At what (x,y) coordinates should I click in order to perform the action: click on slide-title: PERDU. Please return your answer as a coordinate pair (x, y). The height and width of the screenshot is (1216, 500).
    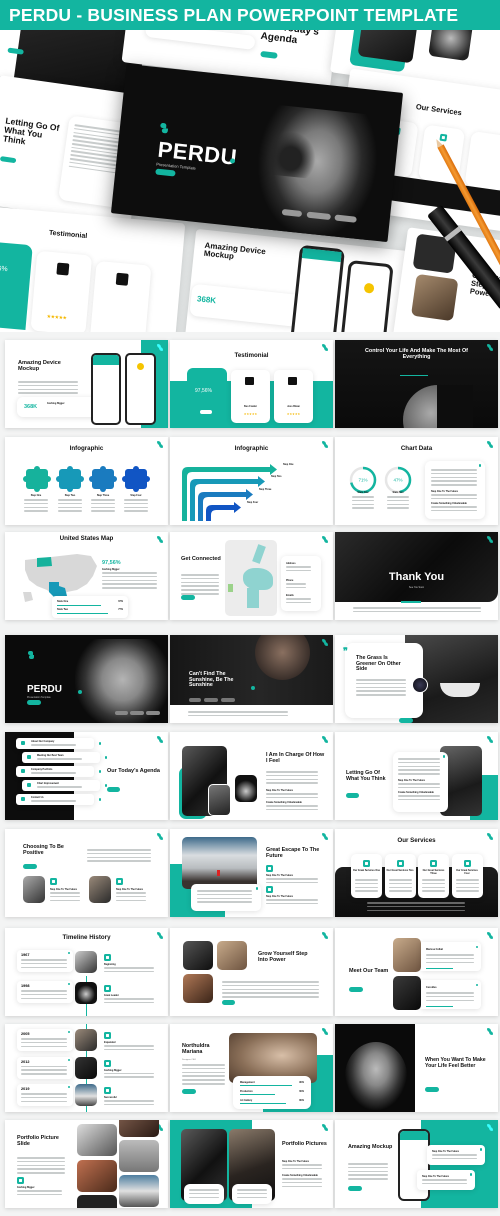
    Looking at the image, I should click on (45, 689).